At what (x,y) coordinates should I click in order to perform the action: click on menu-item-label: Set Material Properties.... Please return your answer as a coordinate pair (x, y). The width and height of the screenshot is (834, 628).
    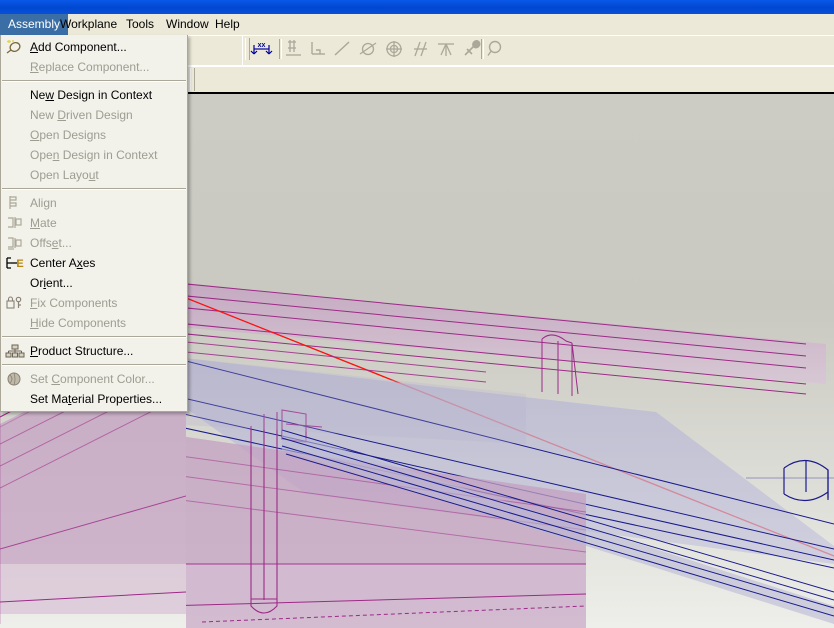
    Looking at the image, I should click on (96, 399).